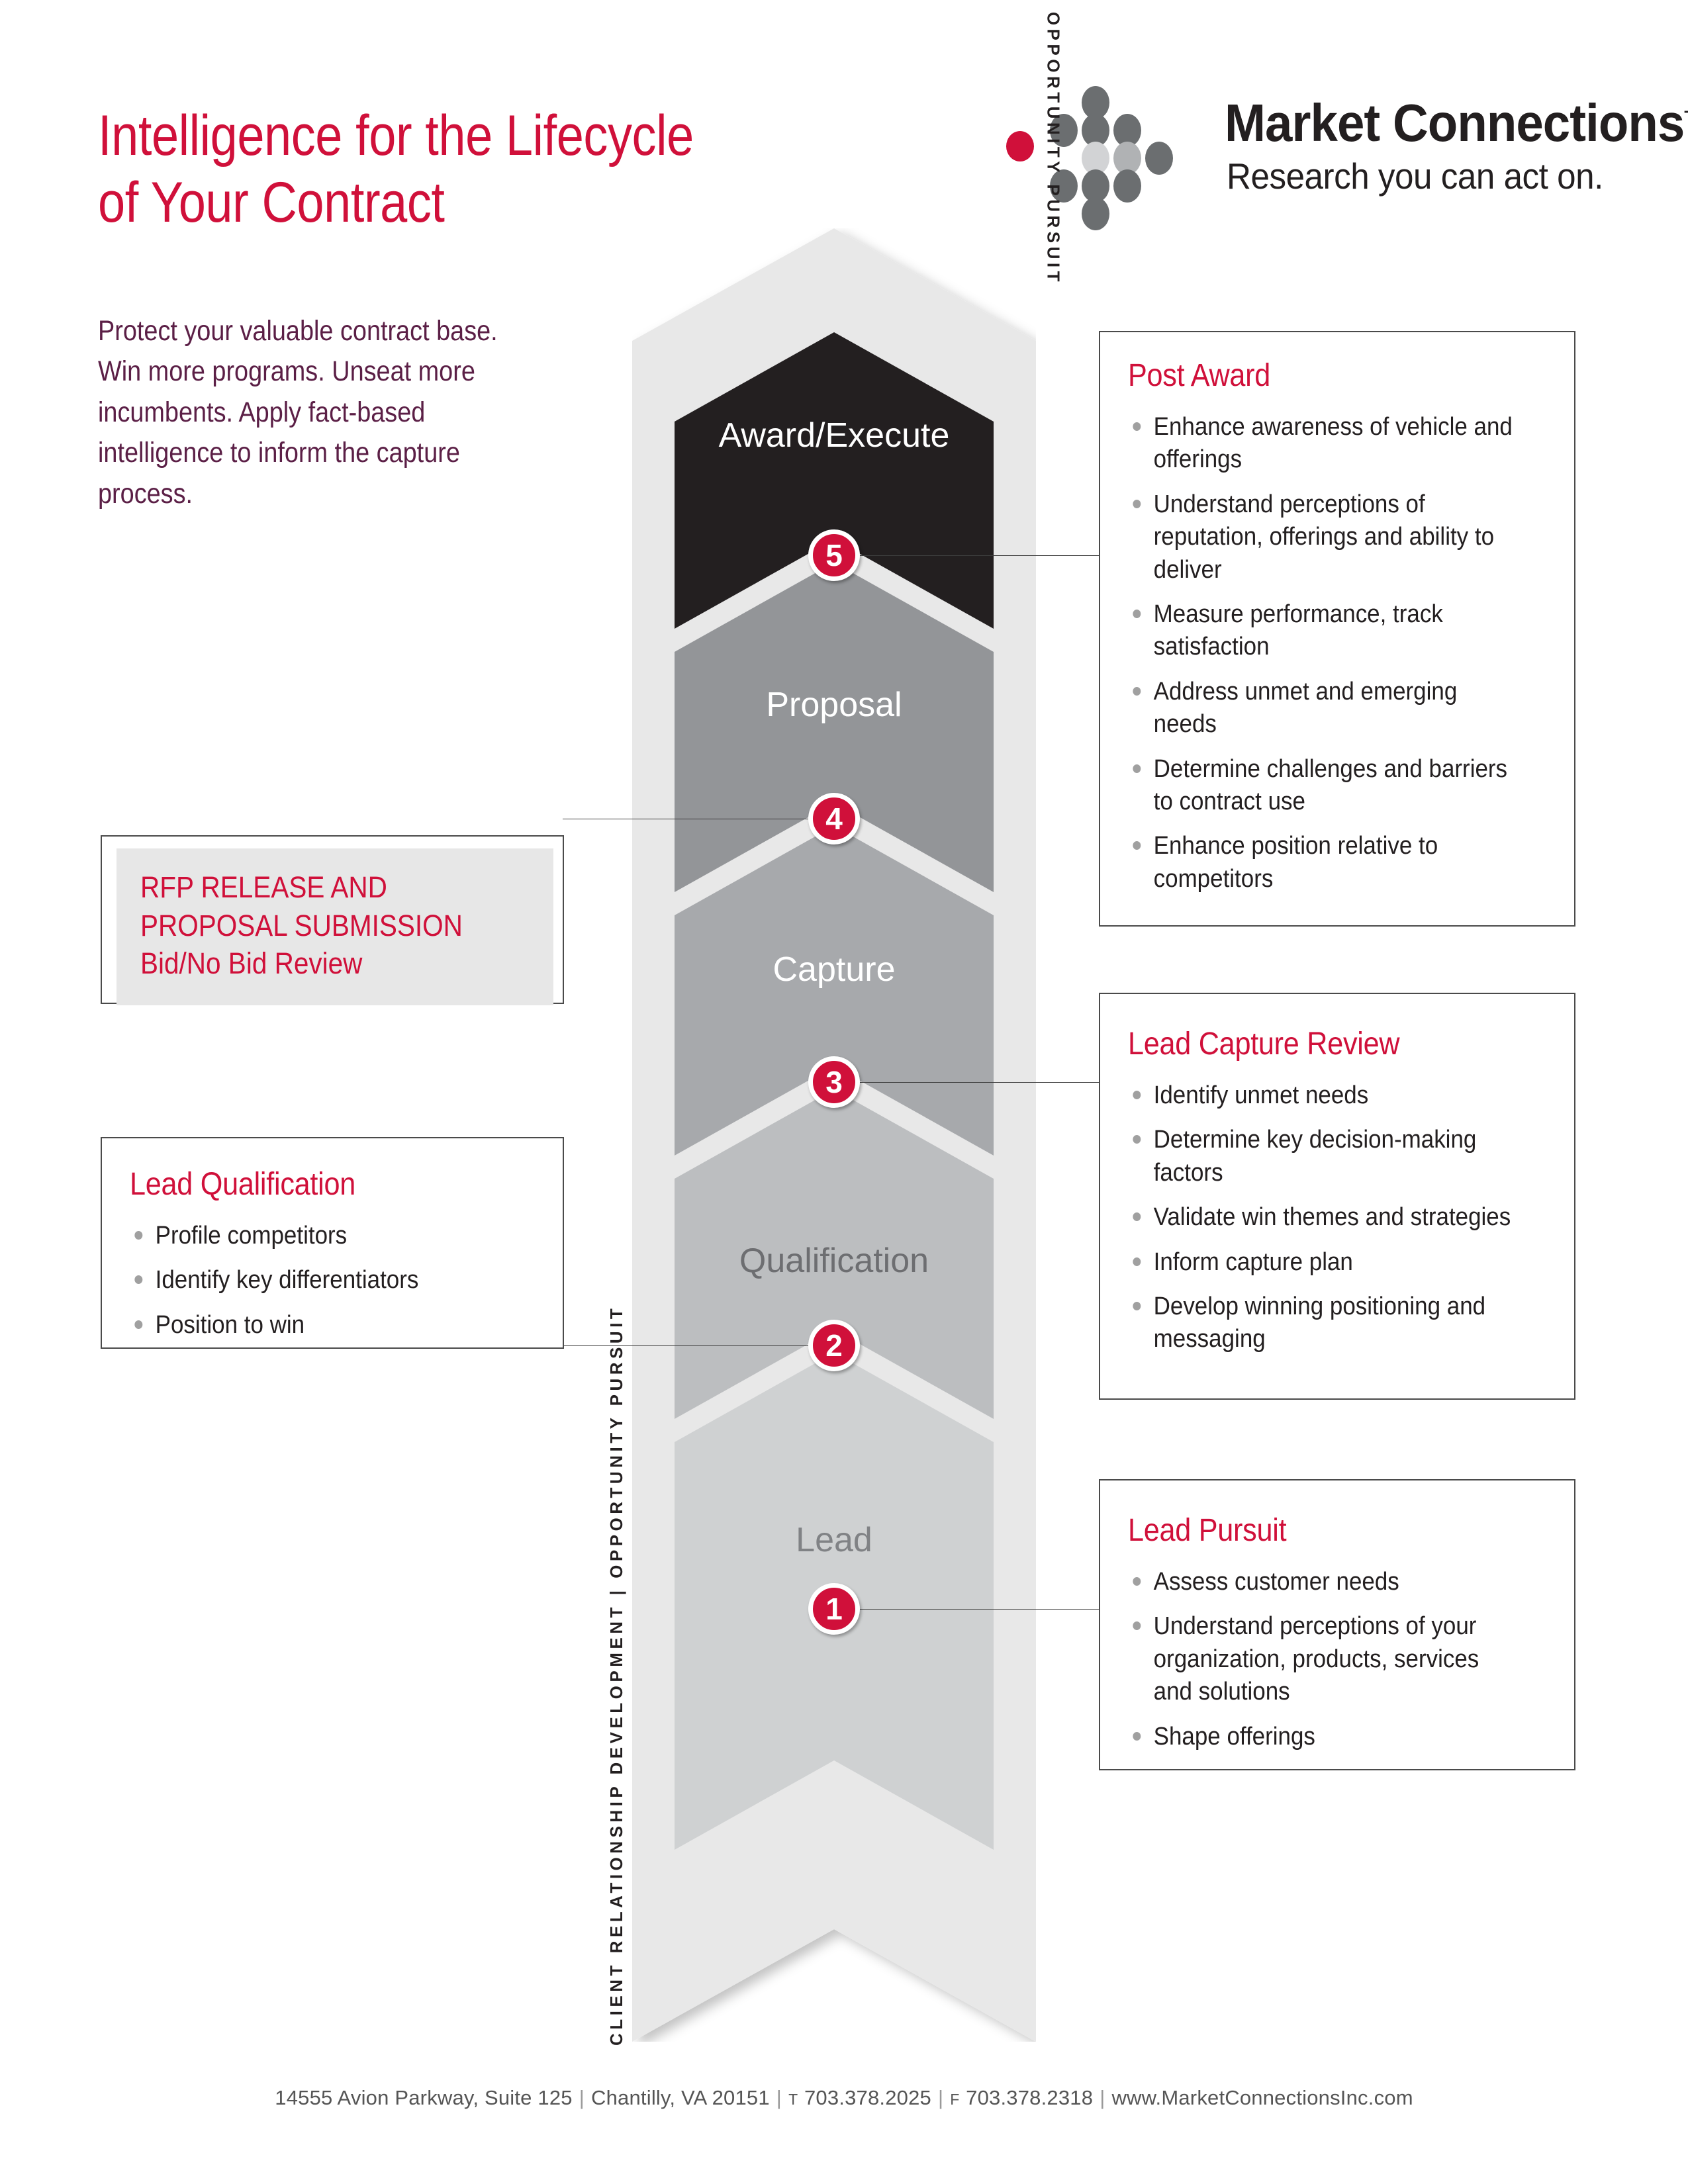 This screenshot has height=2184, width=1688. What do you see at coordinates (1321, 1737) in the screenshot?
I see `list-item: Shape offerings` at bounding box center [1321, 1737].